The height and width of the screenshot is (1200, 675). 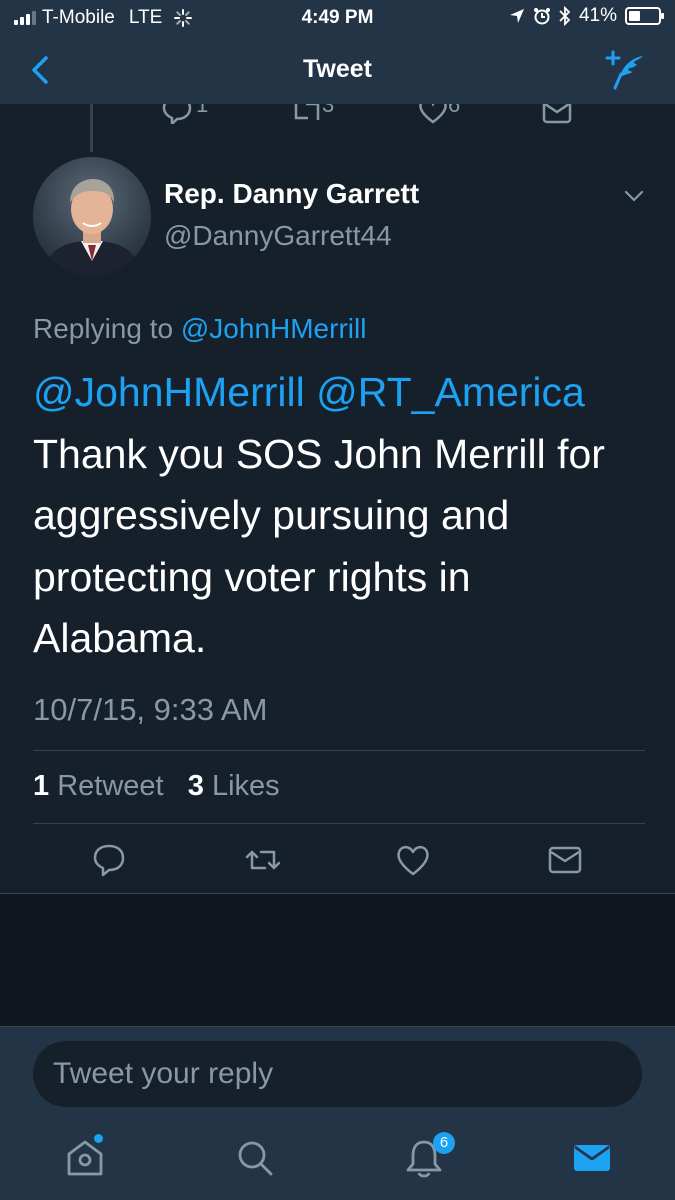 I want to click on avatar, so click(x=92, y=216).